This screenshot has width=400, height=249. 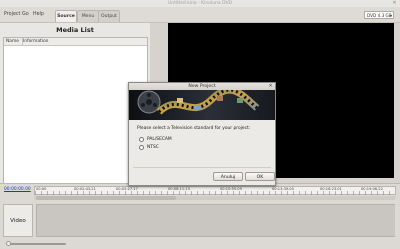 I want to click on column-header-name: Name, so click(x=12, y=41).